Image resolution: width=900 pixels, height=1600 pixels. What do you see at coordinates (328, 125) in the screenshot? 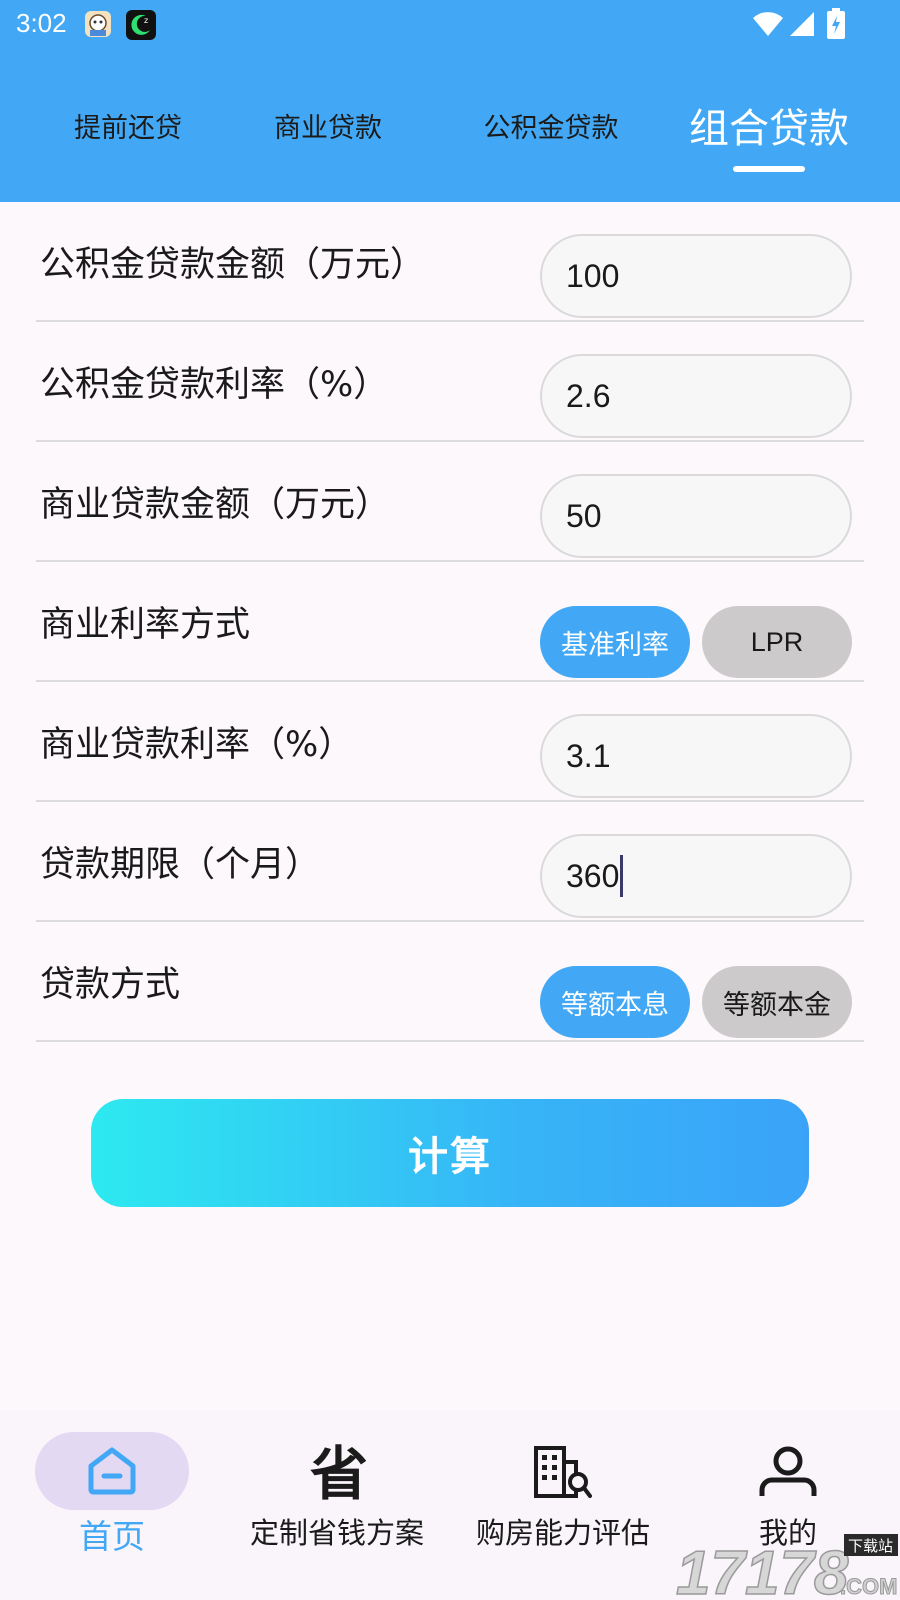
I see `tab-commercial-loan: 商业贷款` at bounding box center [328, 125].